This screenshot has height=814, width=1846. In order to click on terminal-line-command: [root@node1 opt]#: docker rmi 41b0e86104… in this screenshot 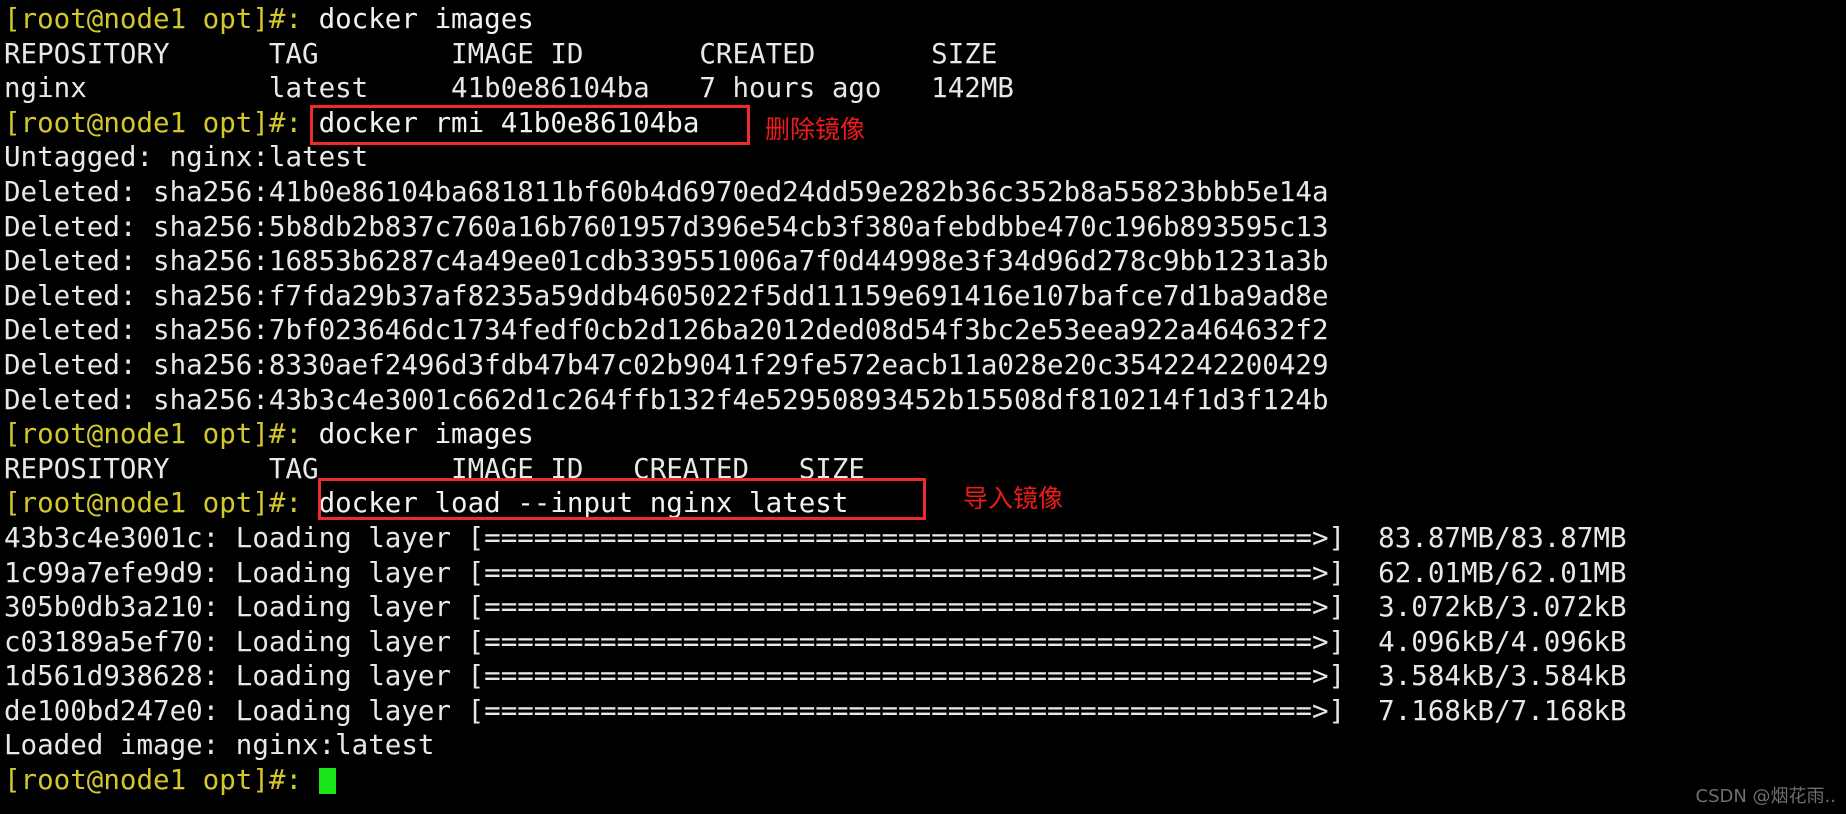, I will do `click(925, 123)`.